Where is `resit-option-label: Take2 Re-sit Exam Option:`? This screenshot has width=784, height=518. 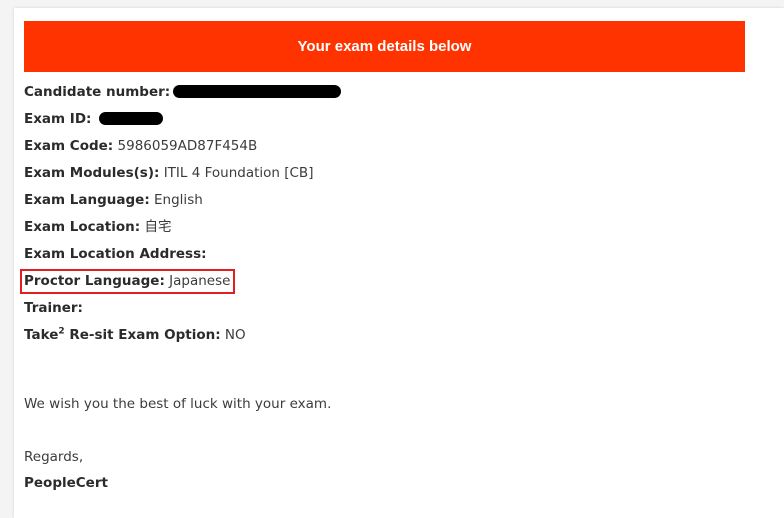
resit-option-label: Take2 Re-sit Exam Option: is located at coordinates (122, 335).